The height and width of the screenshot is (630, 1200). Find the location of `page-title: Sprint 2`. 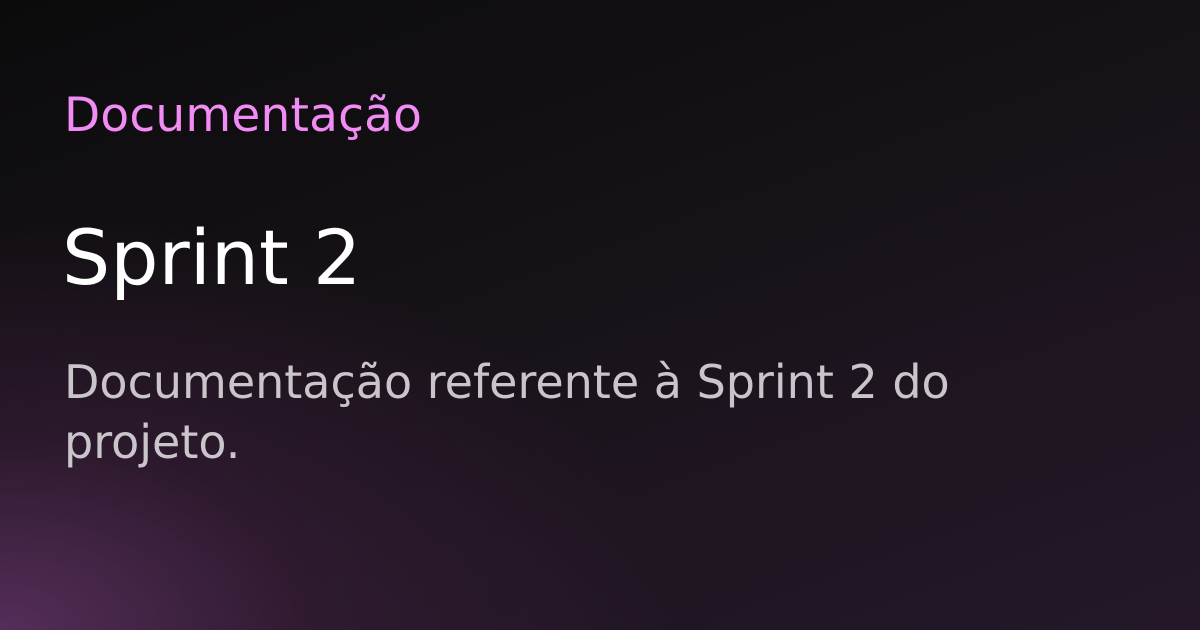

page-title: Sprint 2 is located at coordinates (212, 257).